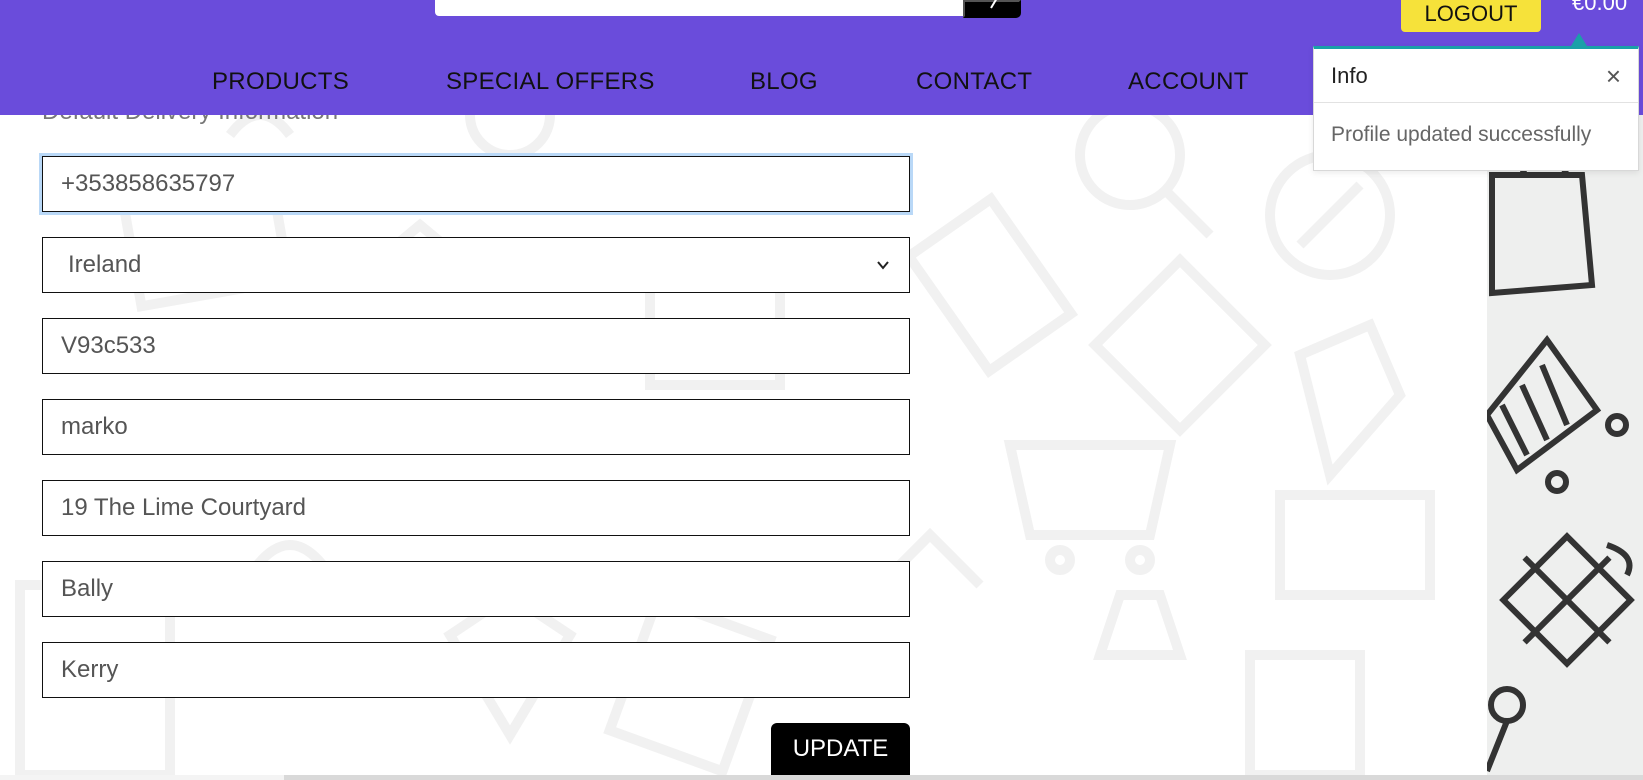 This screenshot has height=780, width=1643. Describe the element at coordinates (90, 669) in the screenshot. I see `county-value: Kerry` at that location.